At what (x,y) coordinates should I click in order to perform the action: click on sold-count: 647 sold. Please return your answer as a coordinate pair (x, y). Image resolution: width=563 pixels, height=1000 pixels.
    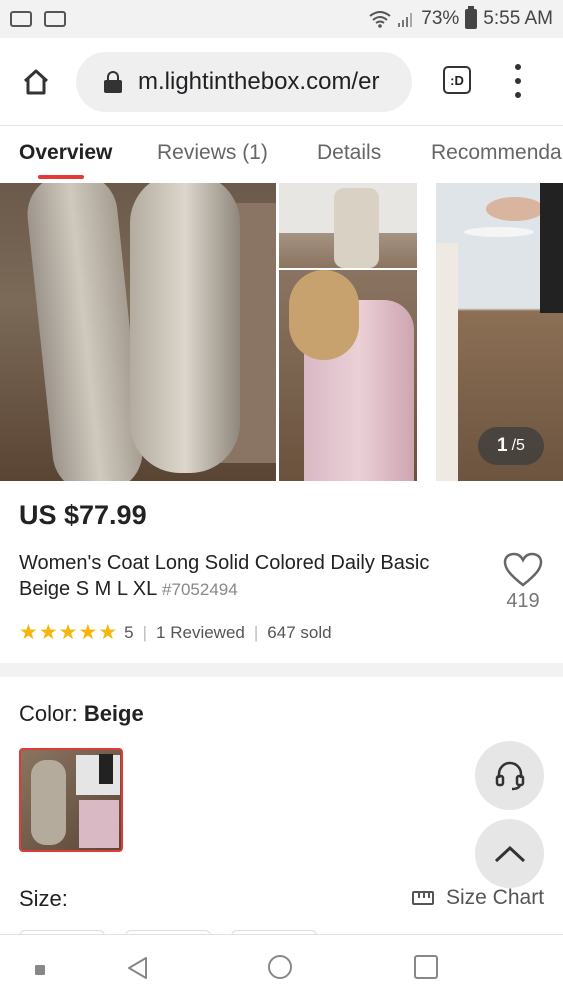
    Looking at the image, I should click on (299, 632).